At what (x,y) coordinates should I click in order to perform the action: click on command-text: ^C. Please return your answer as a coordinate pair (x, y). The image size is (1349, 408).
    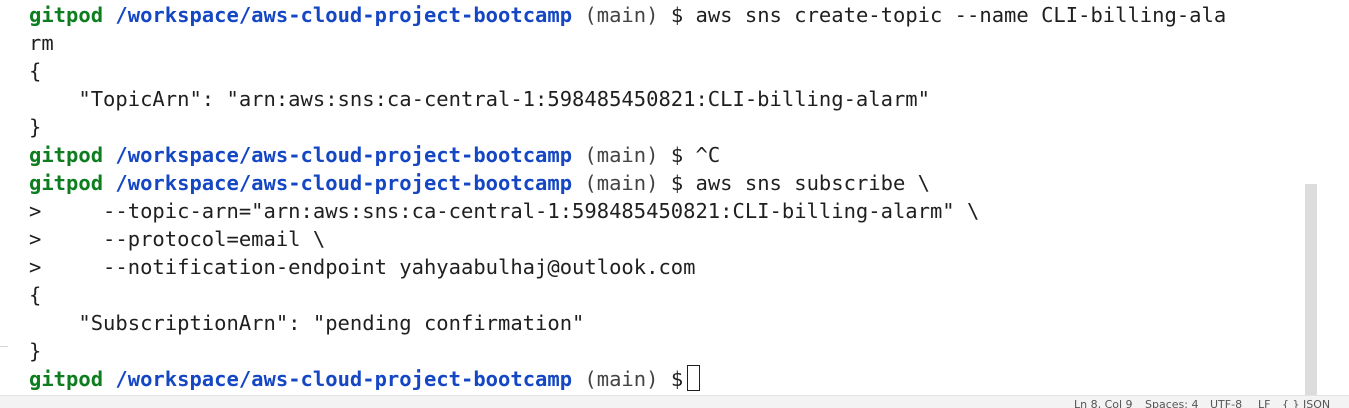
    Looking at the image, I should click on (702, 155).